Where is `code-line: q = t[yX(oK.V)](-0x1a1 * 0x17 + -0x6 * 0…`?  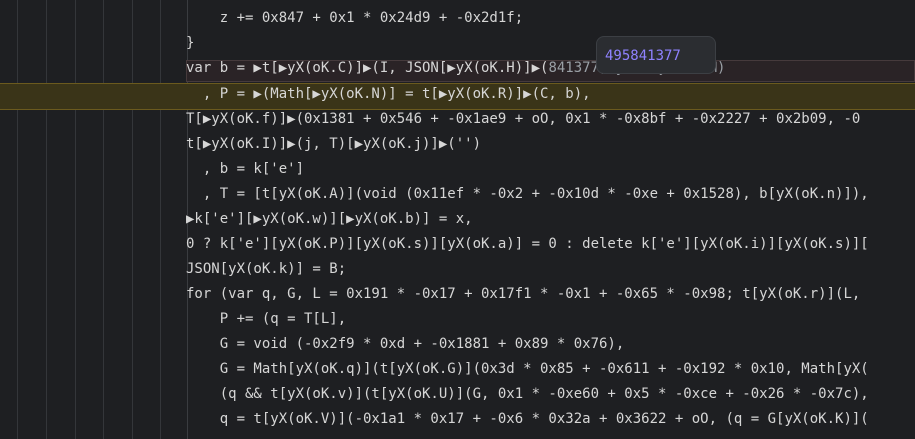
code-line: q = t[yX(oK.V)](-0x1a1 * 0x17 + -0x6 * 0… is located at coordinates (550, 419).